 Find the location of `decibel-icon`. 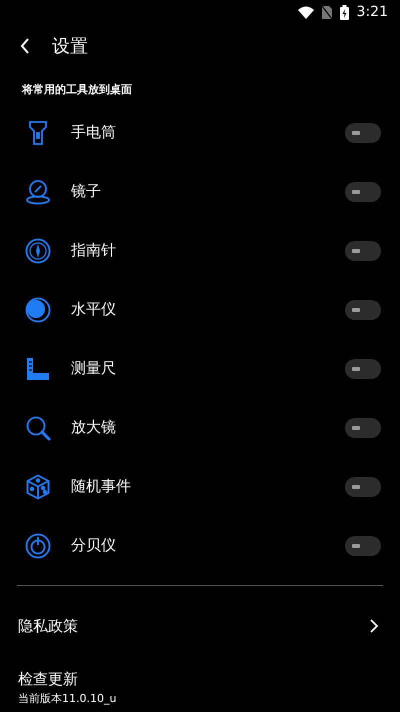

decibel-icon is located at coordinates (38, 545).